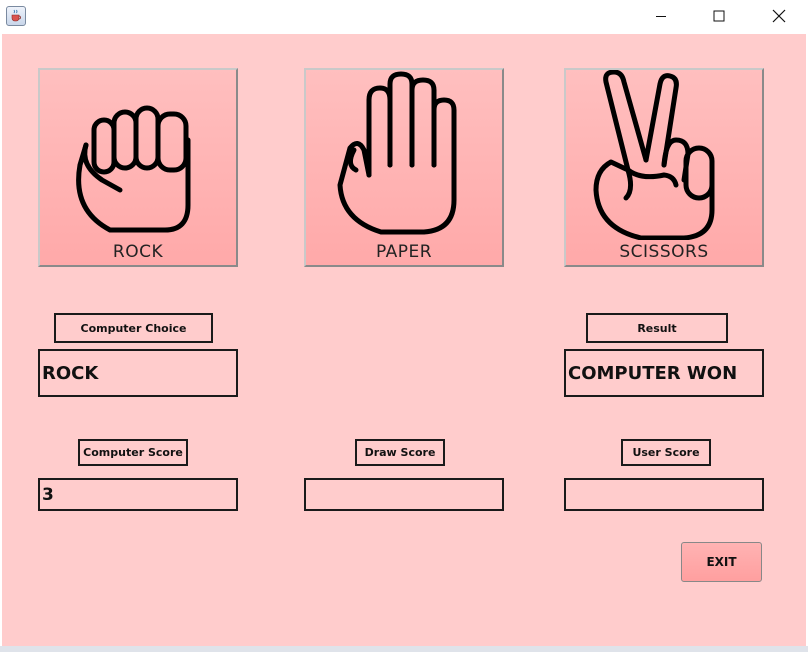 The image size is (808, 652). I want to click on minimize-icon, so click(661, 16).